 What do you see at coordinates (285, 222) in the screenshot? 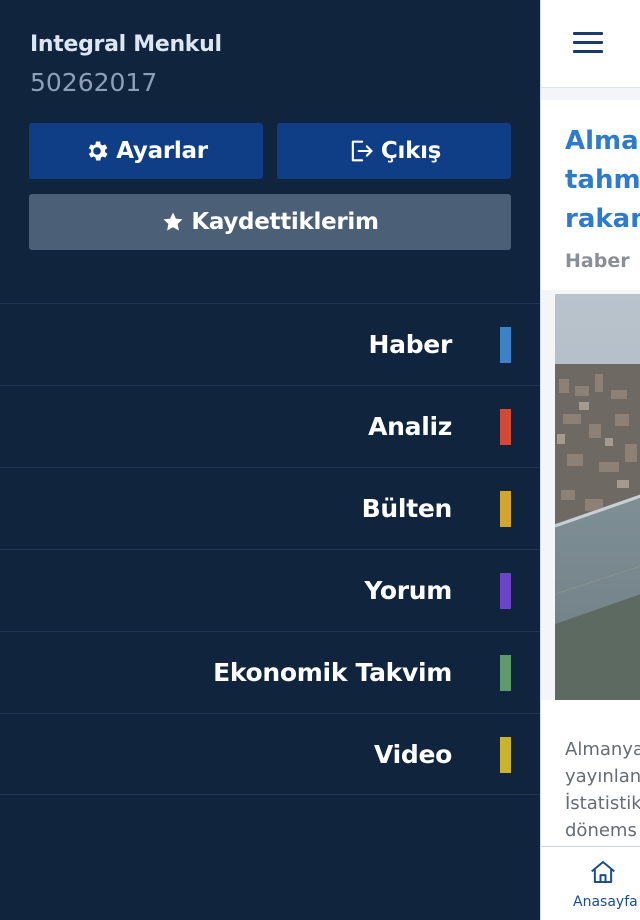
I see `saved-items-label: Kaydettiklerim` at bounding box center [285, 222].